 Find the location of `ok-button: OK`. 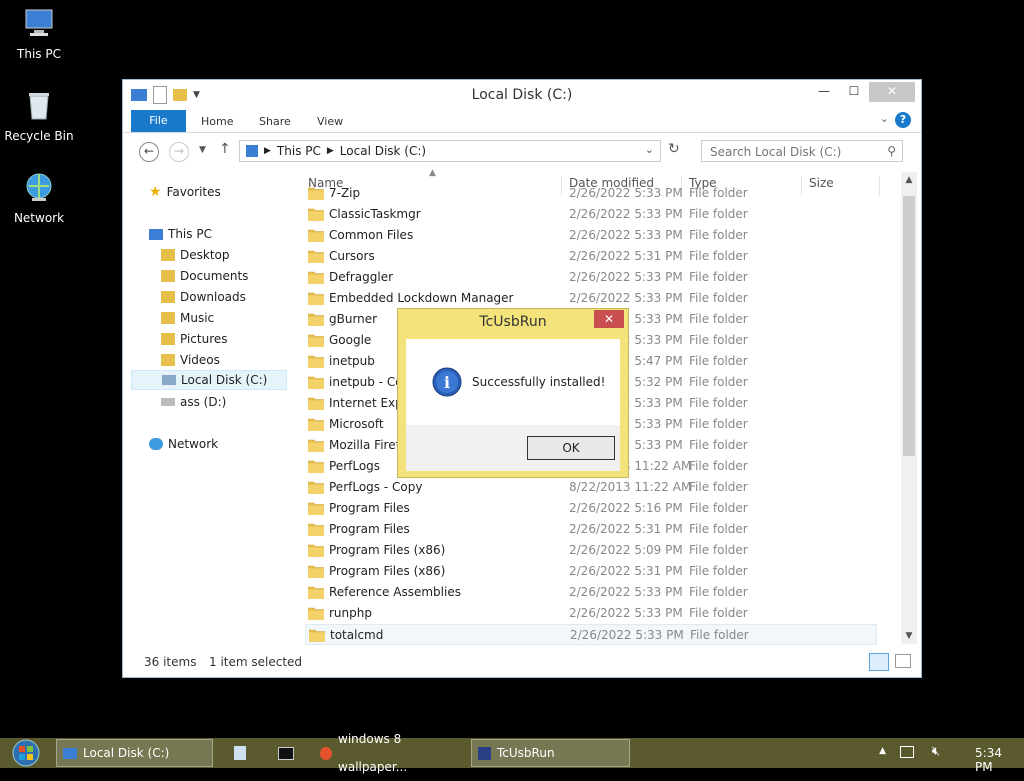

ok-button: OK is located at coordinates (571, 448).